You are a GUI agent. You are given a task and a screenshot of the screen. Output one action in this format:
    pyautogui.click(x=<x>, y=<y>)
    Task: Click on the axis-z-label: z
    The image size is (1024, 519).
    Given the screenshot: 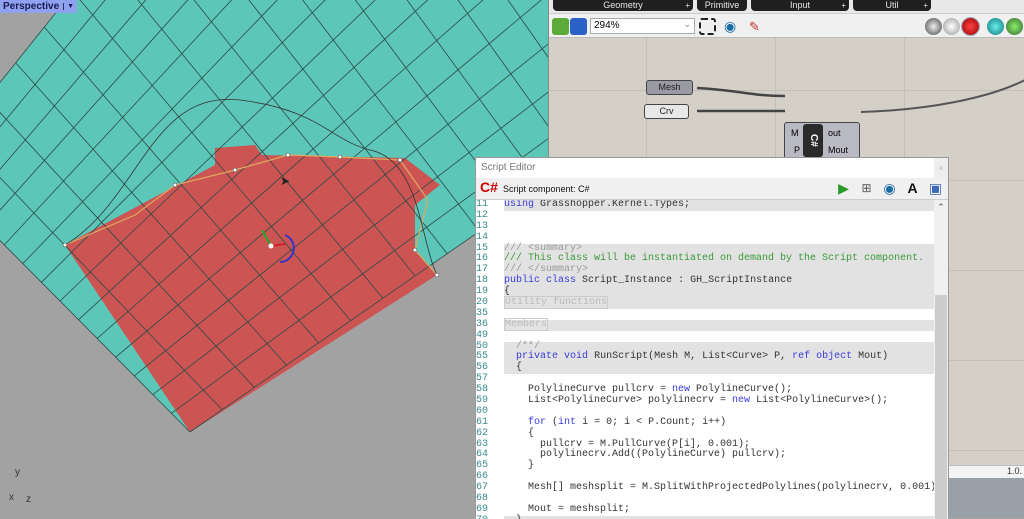 What is the action you would take?
    pyautogui.click(x=28, y=499)
    